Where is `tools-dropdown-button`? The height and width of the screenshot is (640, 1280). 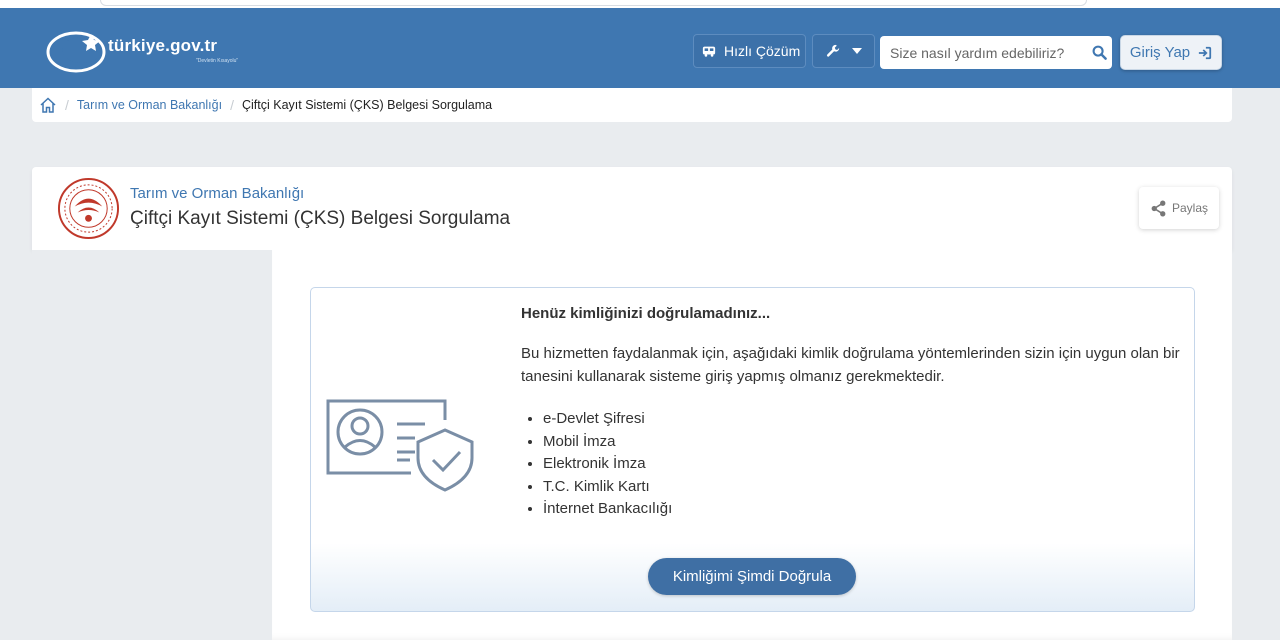
tools-dropdown-button is located at coordinates (843, 51).